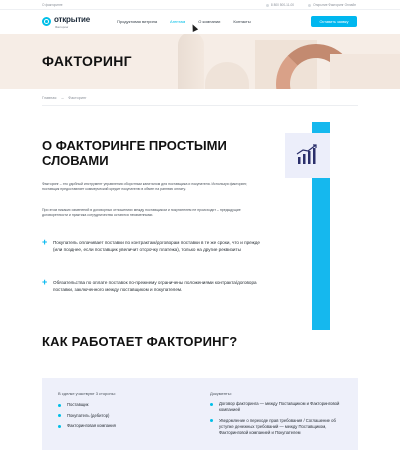  I want to click on nav-item-agents: Агентам, so click(177, 21).